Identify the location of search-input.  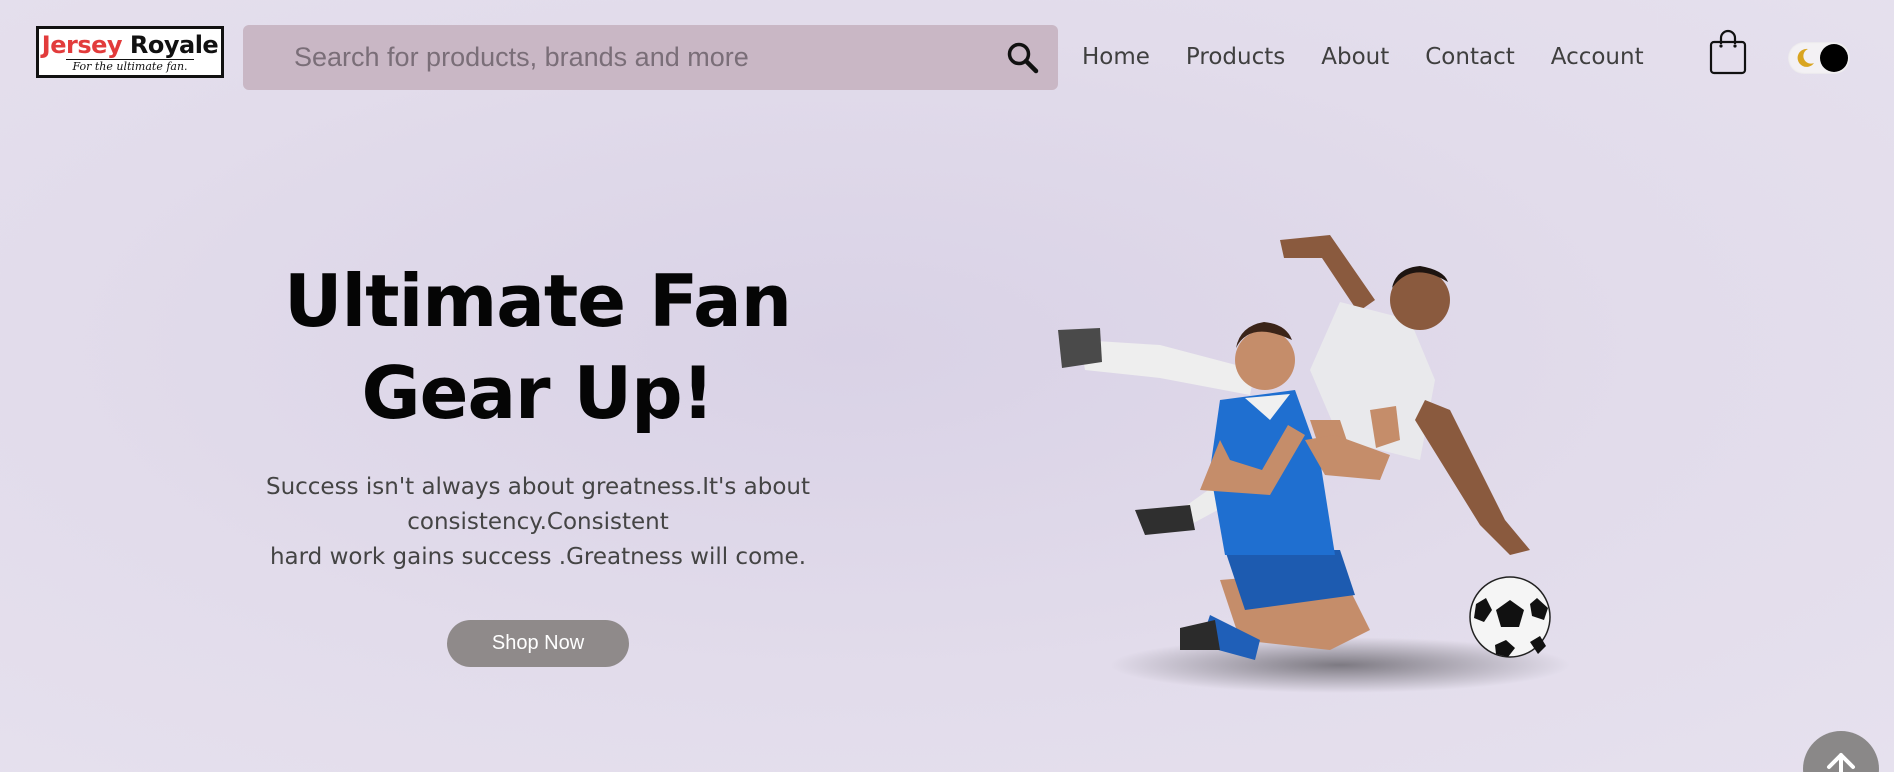
(615, 57).